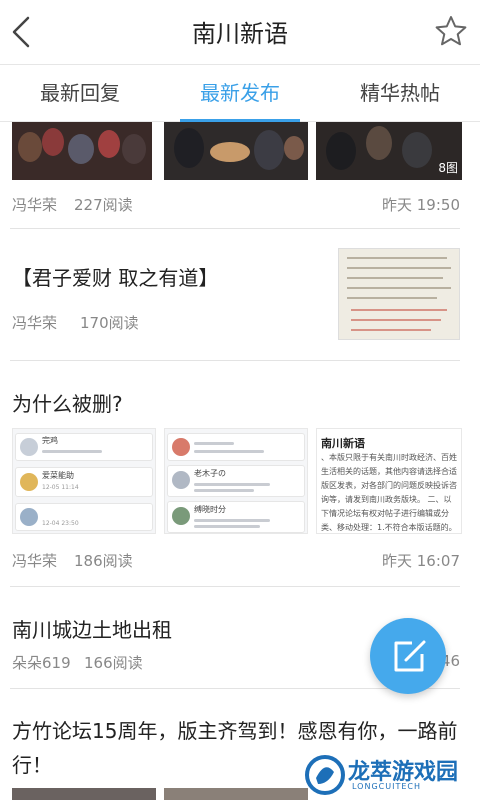  Describe the element at coordinates (210, 473) in the screenshot. I see `thumb-username: 老木子の` at that location.